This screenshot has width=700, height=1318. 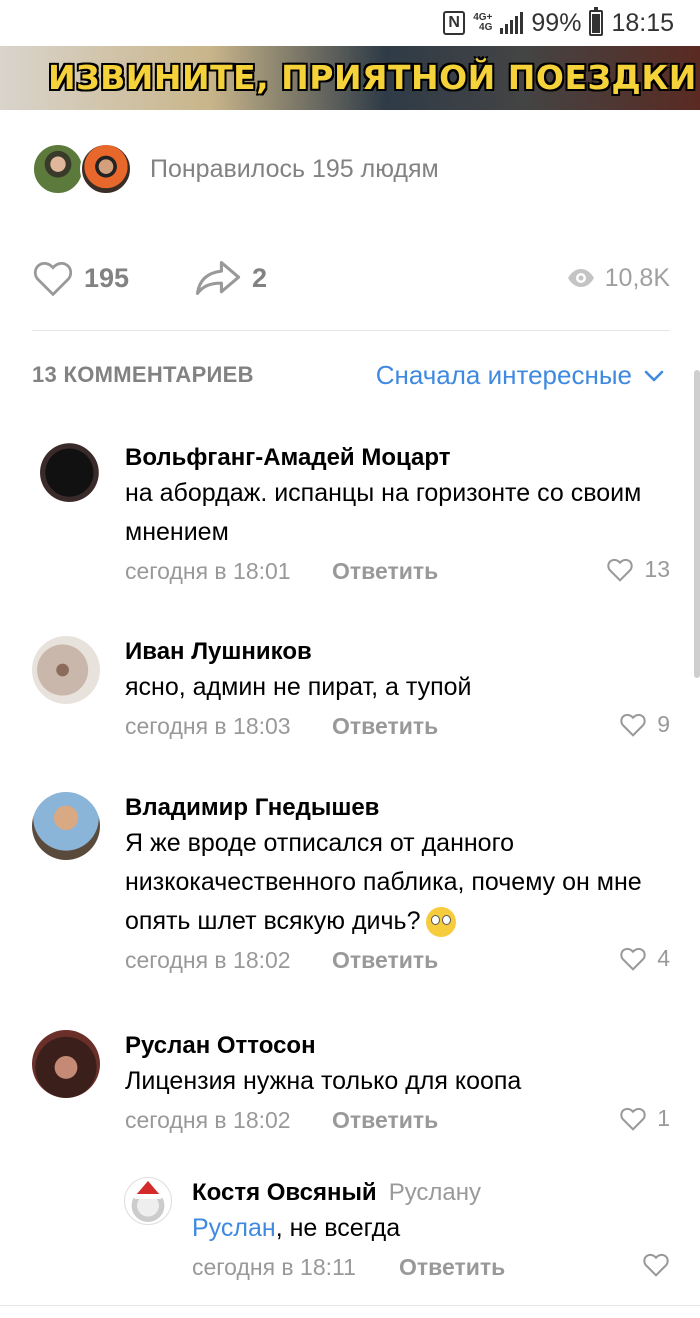 I want to click on battery-percent: 99%, so click(x=556, y=22).